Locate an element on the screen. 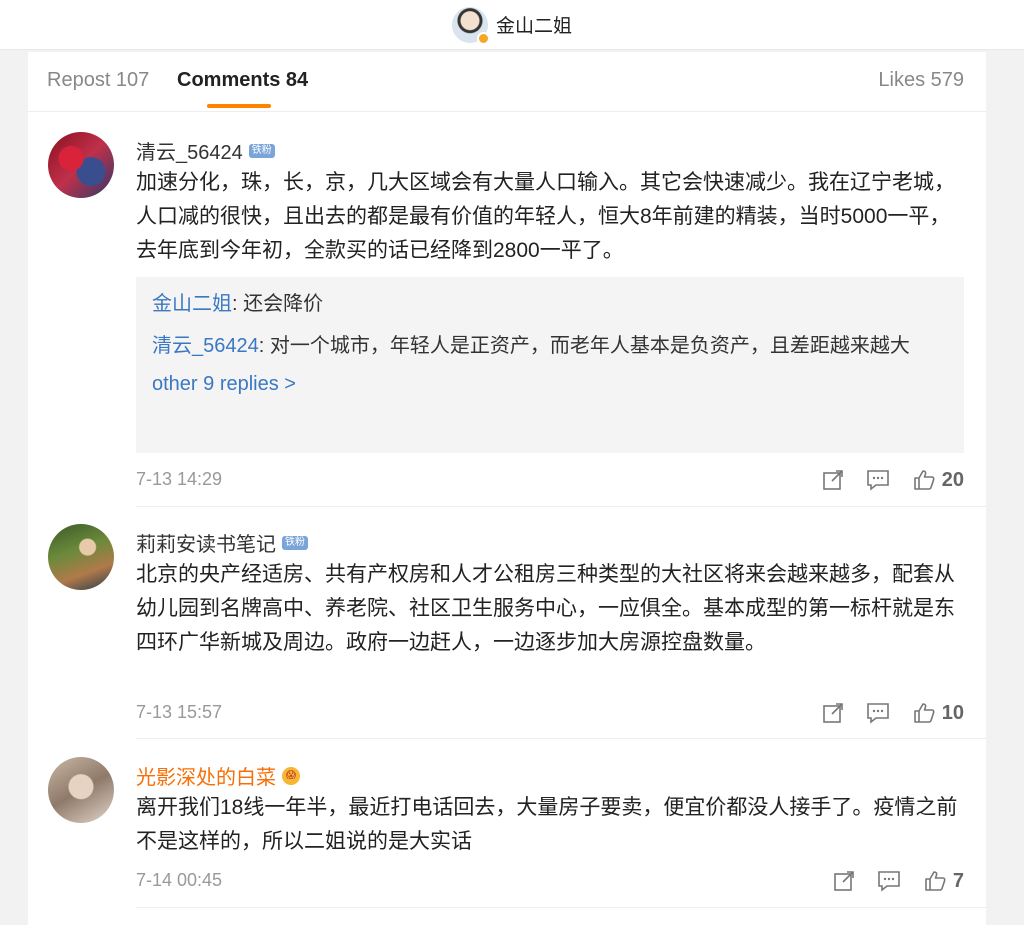 The image size is (1024, 925). comment-actions: 20 is located at coordinates (882, 480).